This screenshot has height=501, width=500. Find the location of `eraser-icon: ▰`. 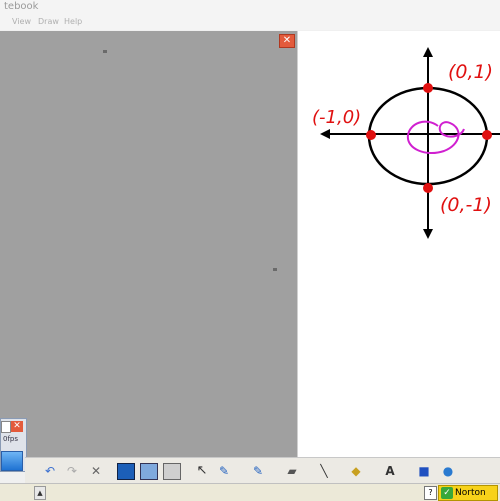

eraser-icon: ▰ is located at coordinates (292, 470).